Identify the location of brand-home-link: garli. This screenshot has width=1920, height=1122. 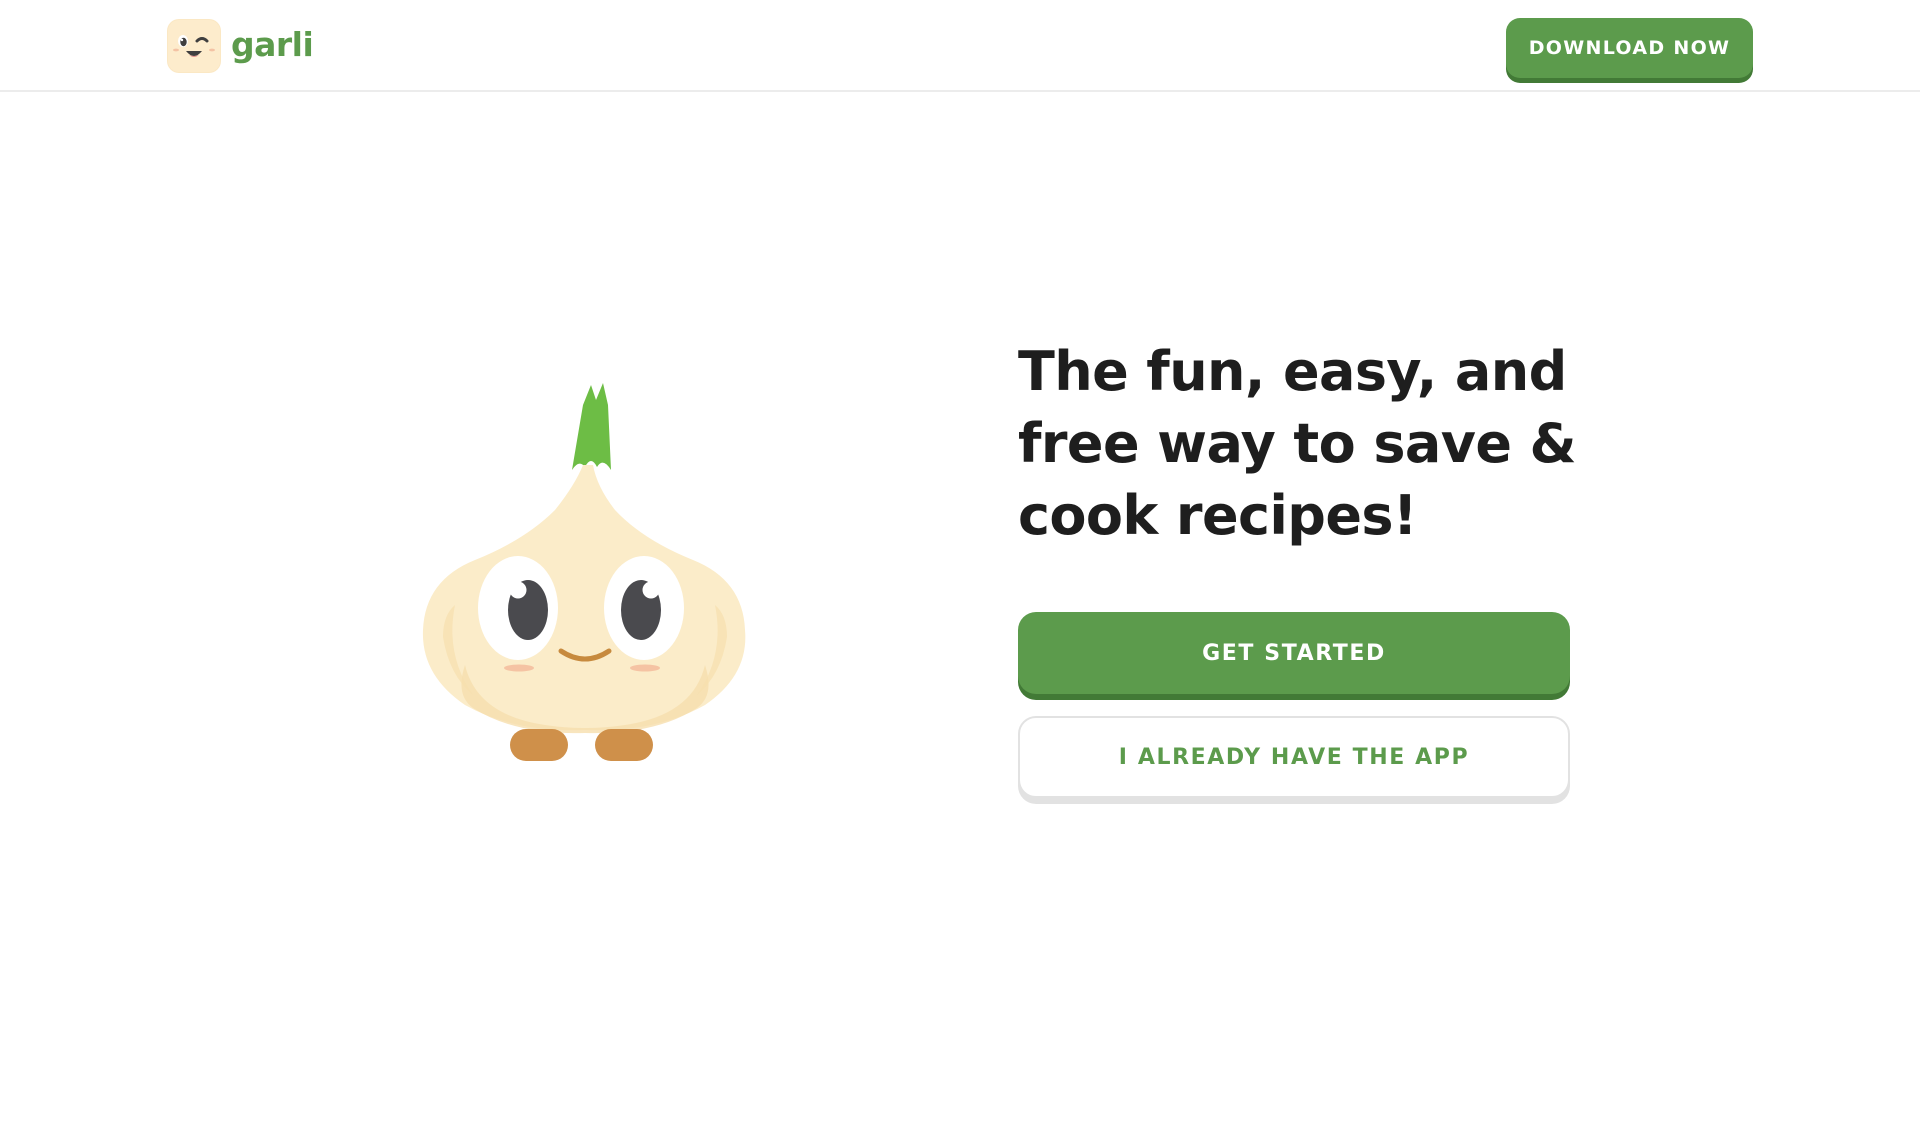
(240, 46).